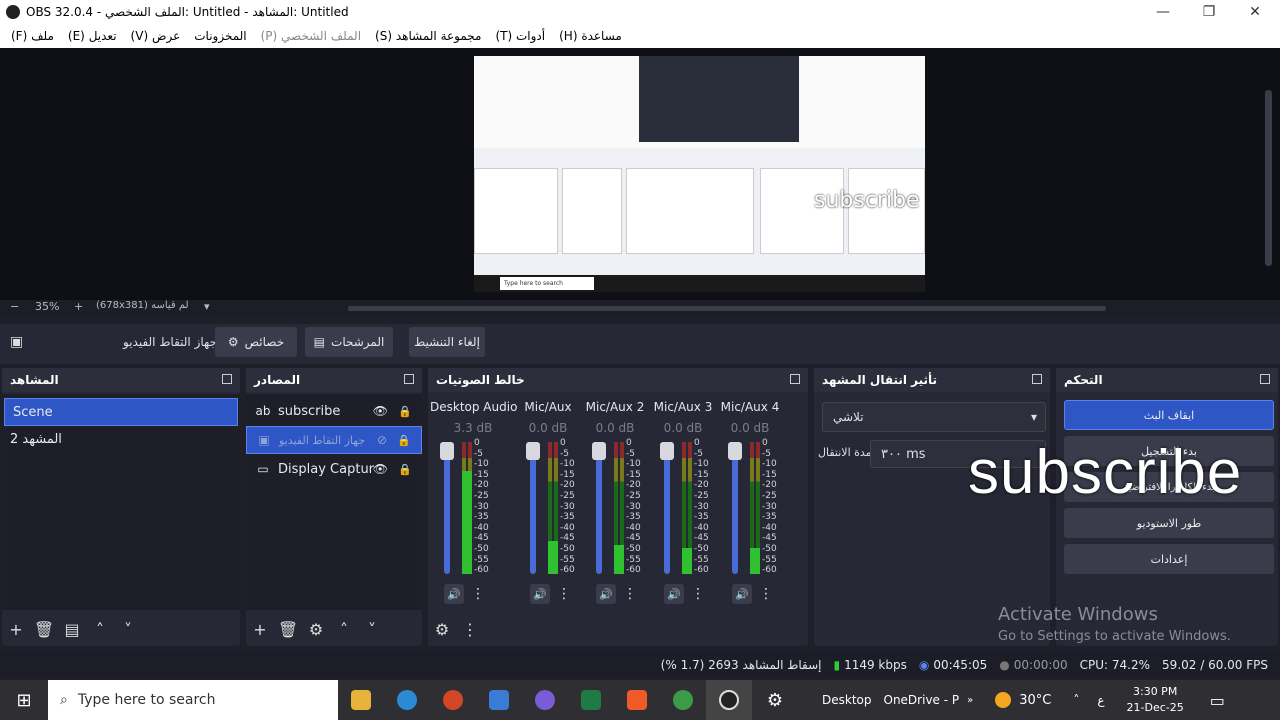  I want to click on preview-vertical-scrollbar, so click(1268, 178).